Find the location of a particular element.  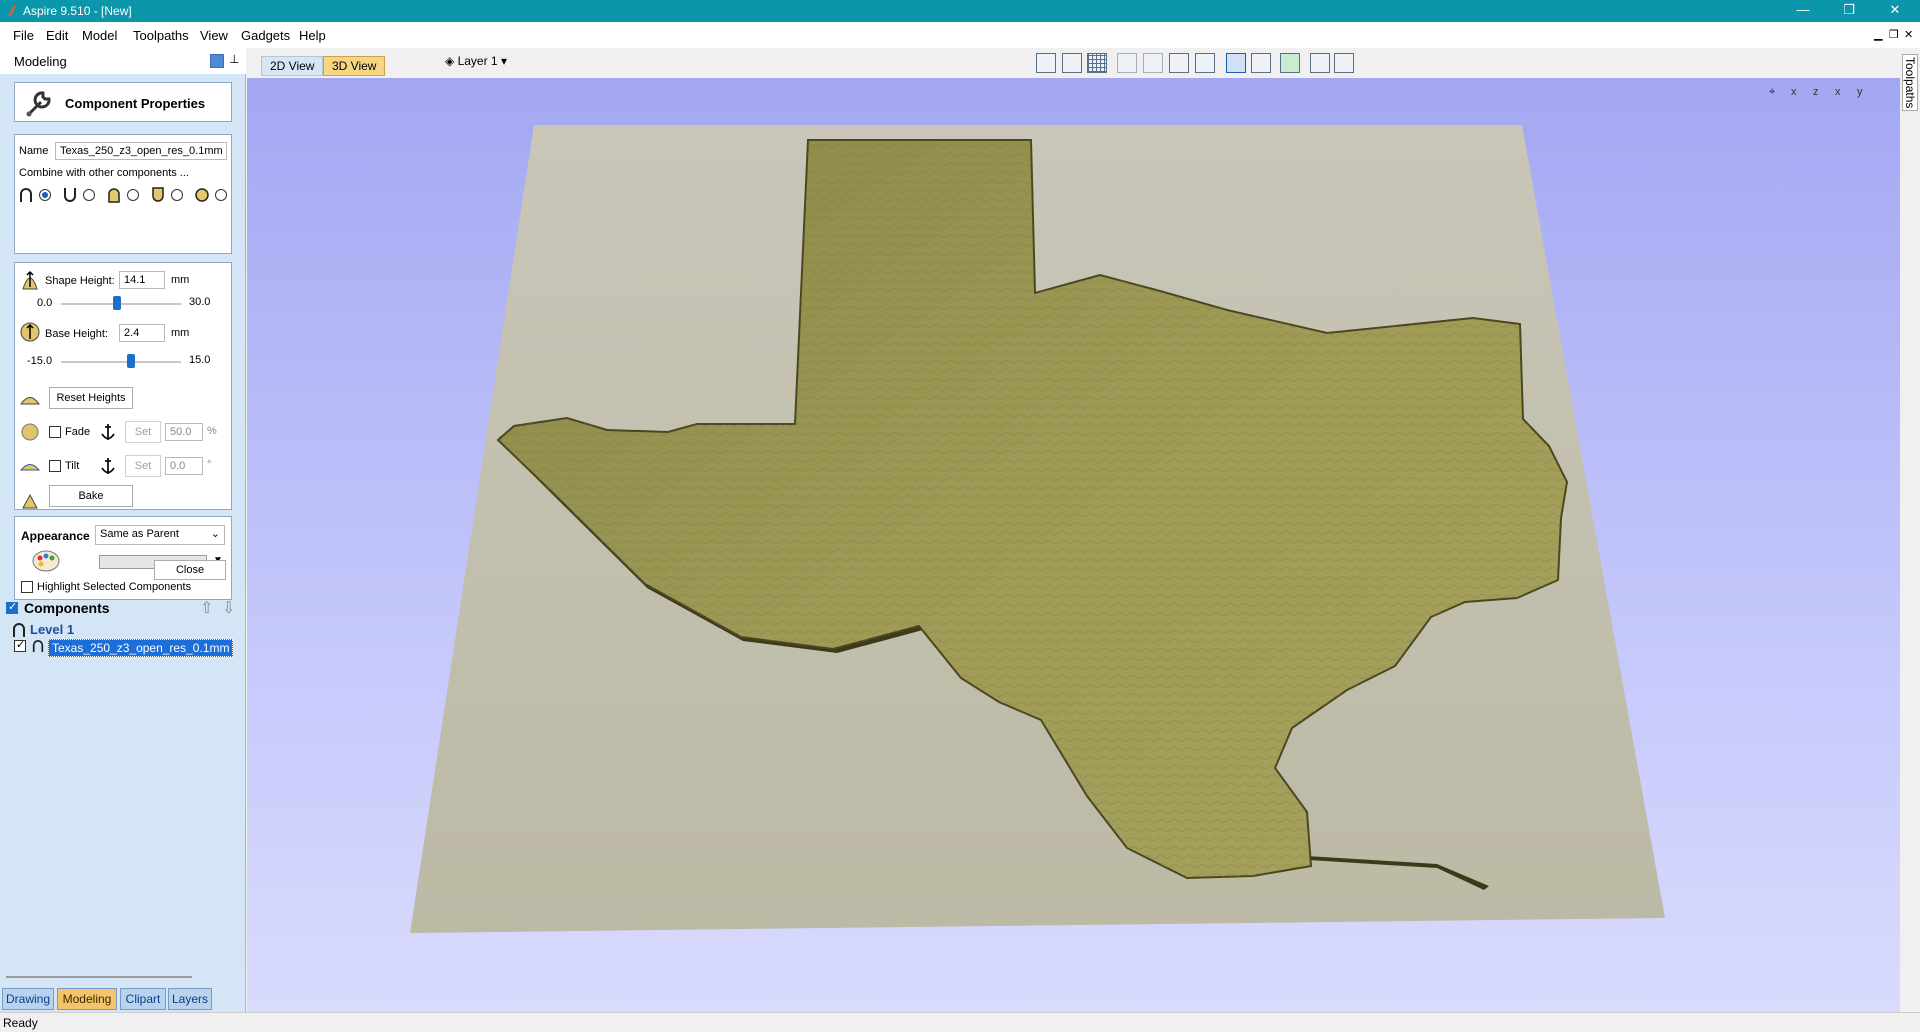

add-mode-icon is located at coordinates (26, 195).